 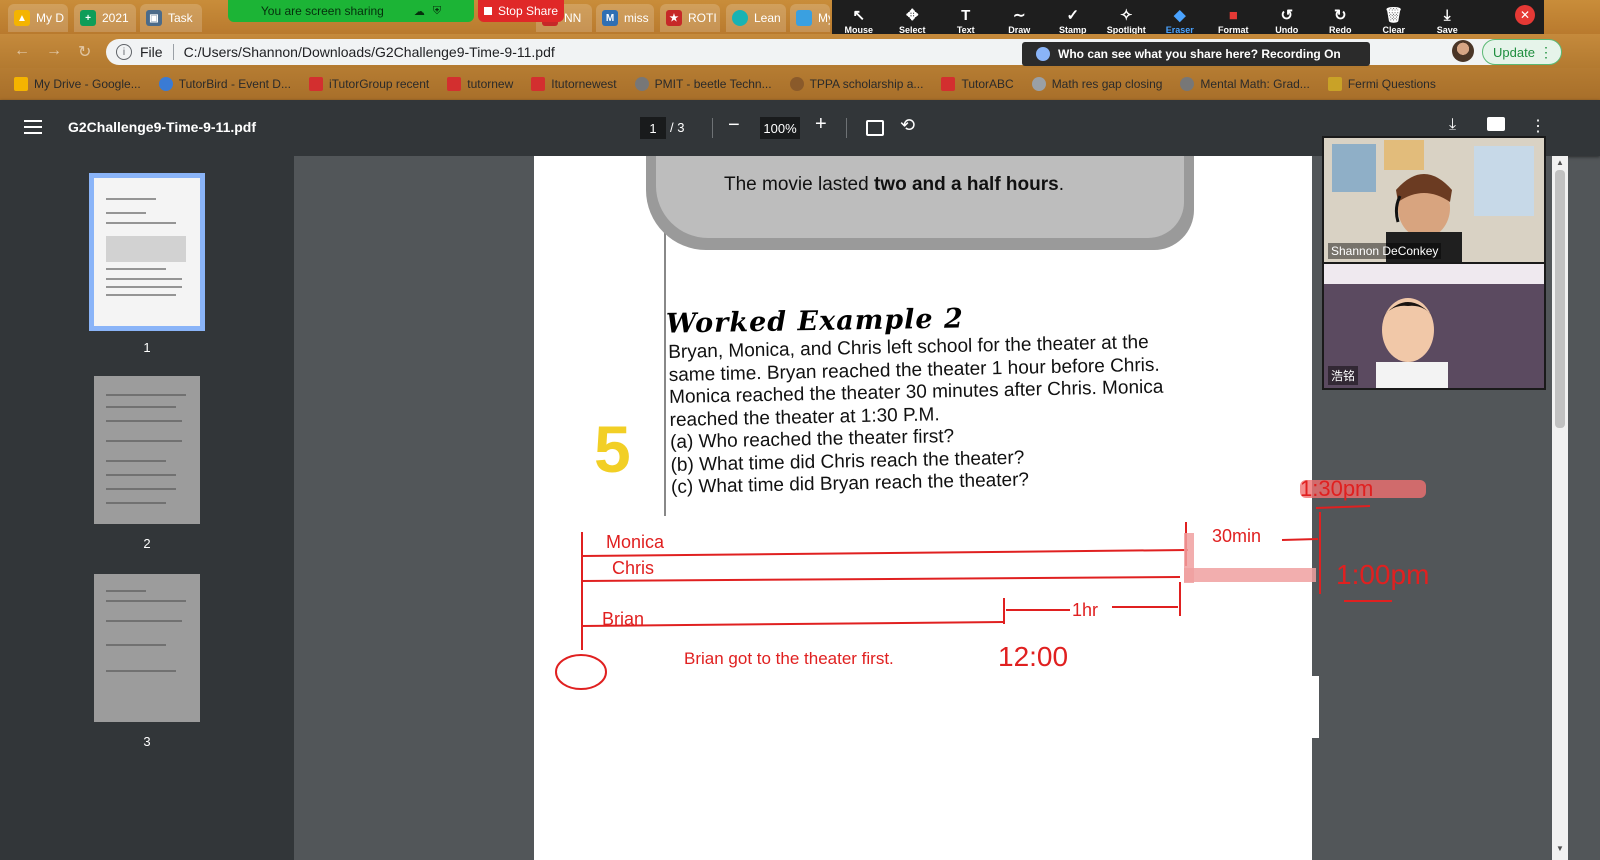 What do you see at coordinates (480, 84) in the screenshot?
I see `bookmark: tutornew` at bounding box center [480, 84].